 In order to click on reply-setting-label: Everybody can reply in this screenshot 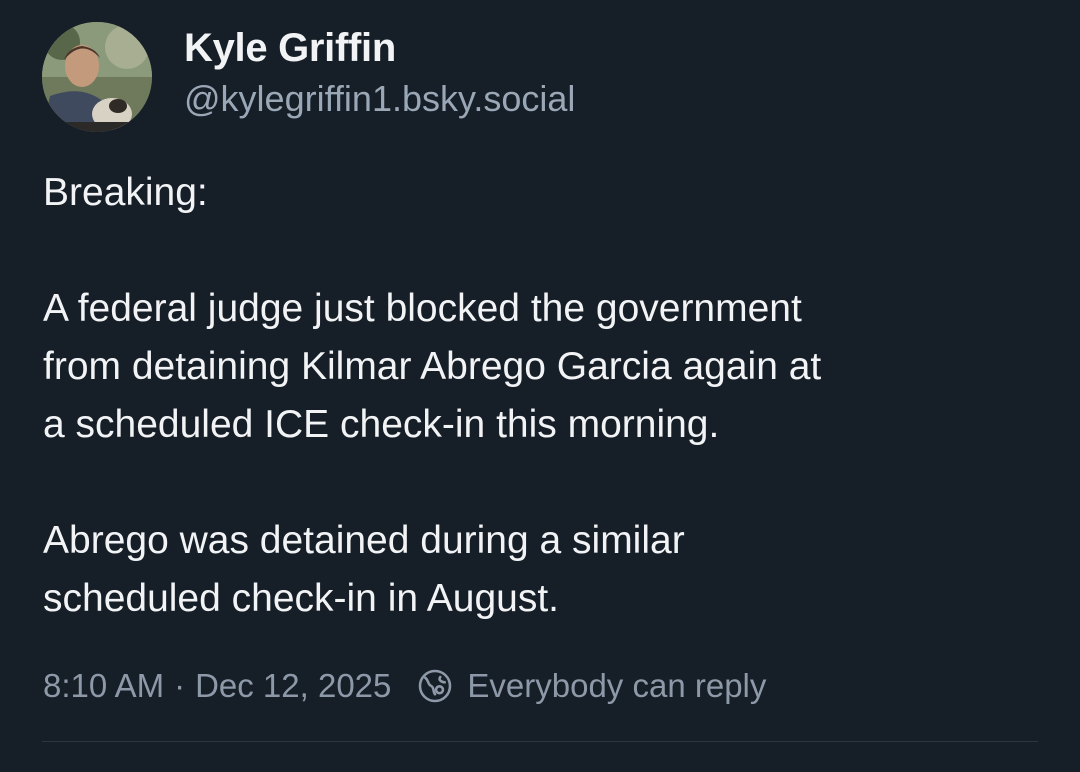, I will do `click(617, 685)`.